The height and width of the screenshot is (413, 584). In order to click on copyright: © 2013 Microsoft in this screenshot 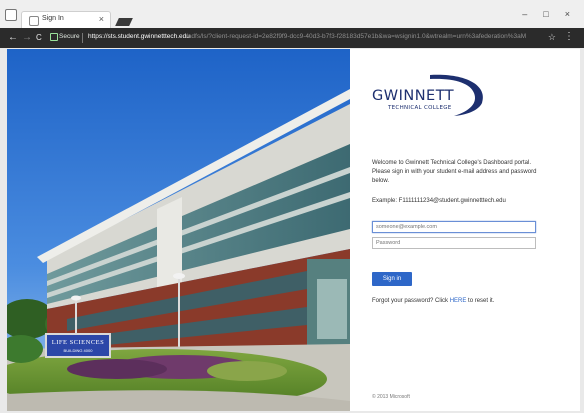, I will do `click(391, 397)`.